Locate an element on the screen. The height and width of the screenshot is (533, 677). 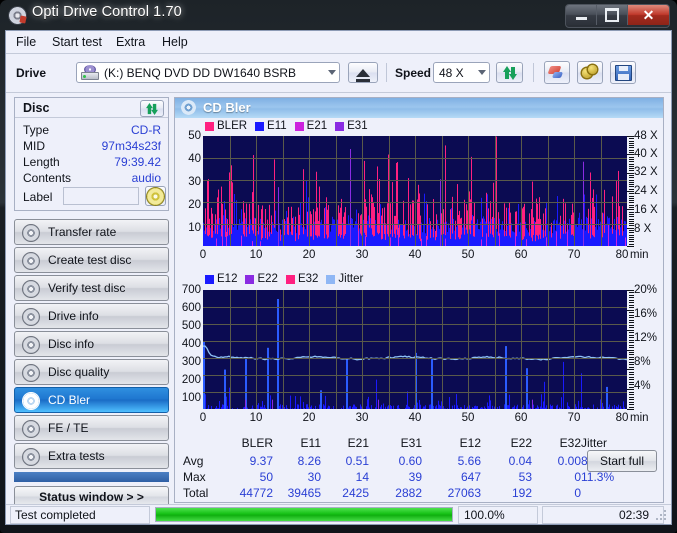
speed-select: 48 X is located at coordinates (461, 72).